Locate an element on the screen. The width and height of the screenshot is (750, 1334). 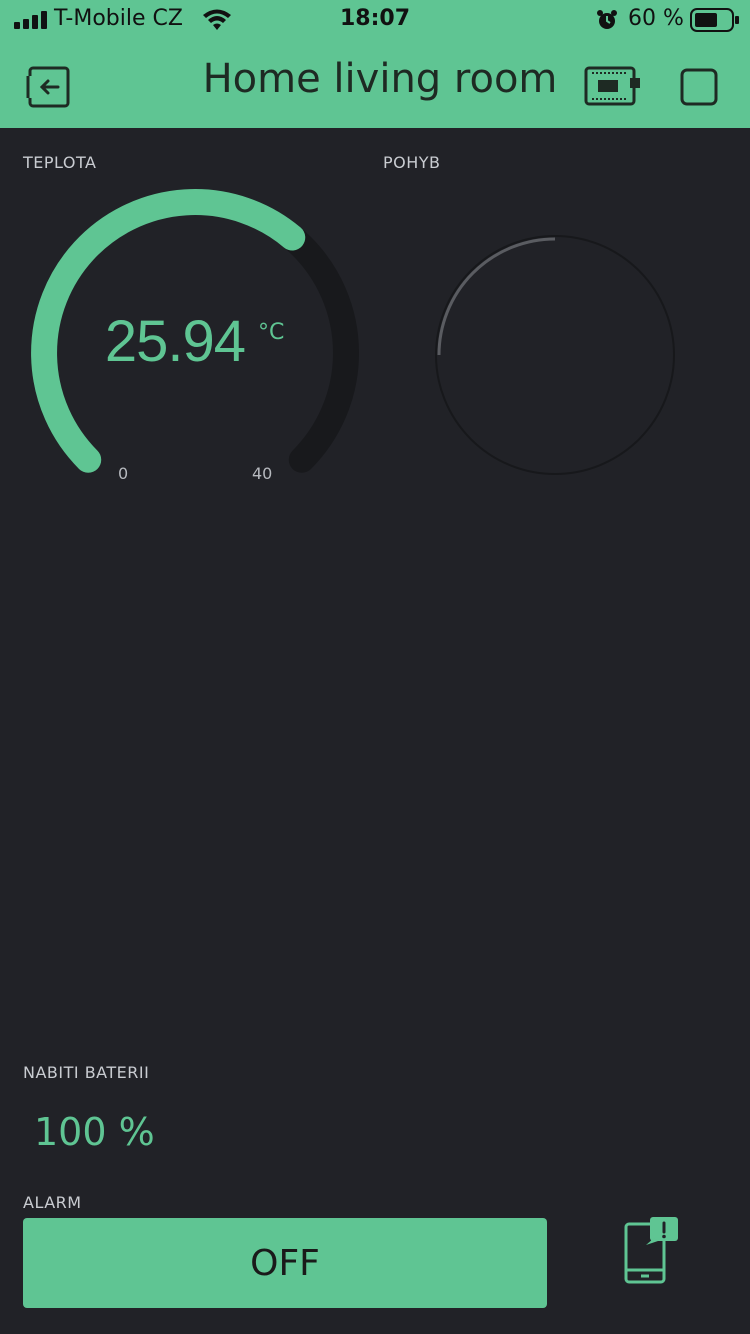
phone-alert-icon is located at coordinates (648, 1250).